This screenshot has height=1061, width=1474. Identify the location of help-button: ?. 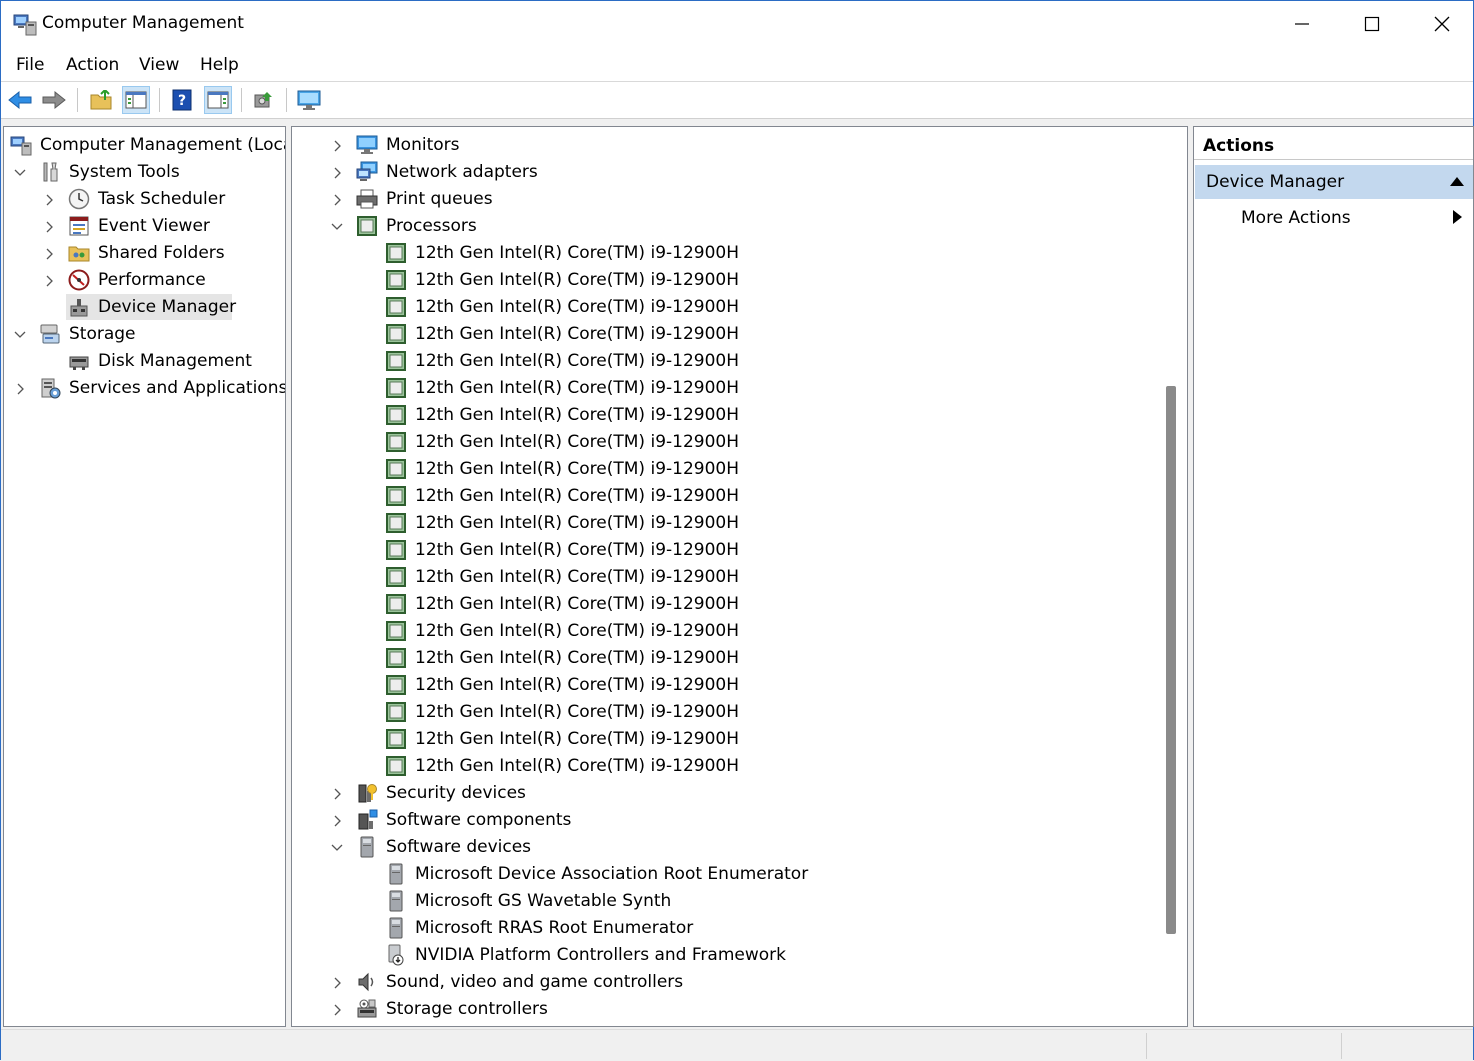
(182, 100).